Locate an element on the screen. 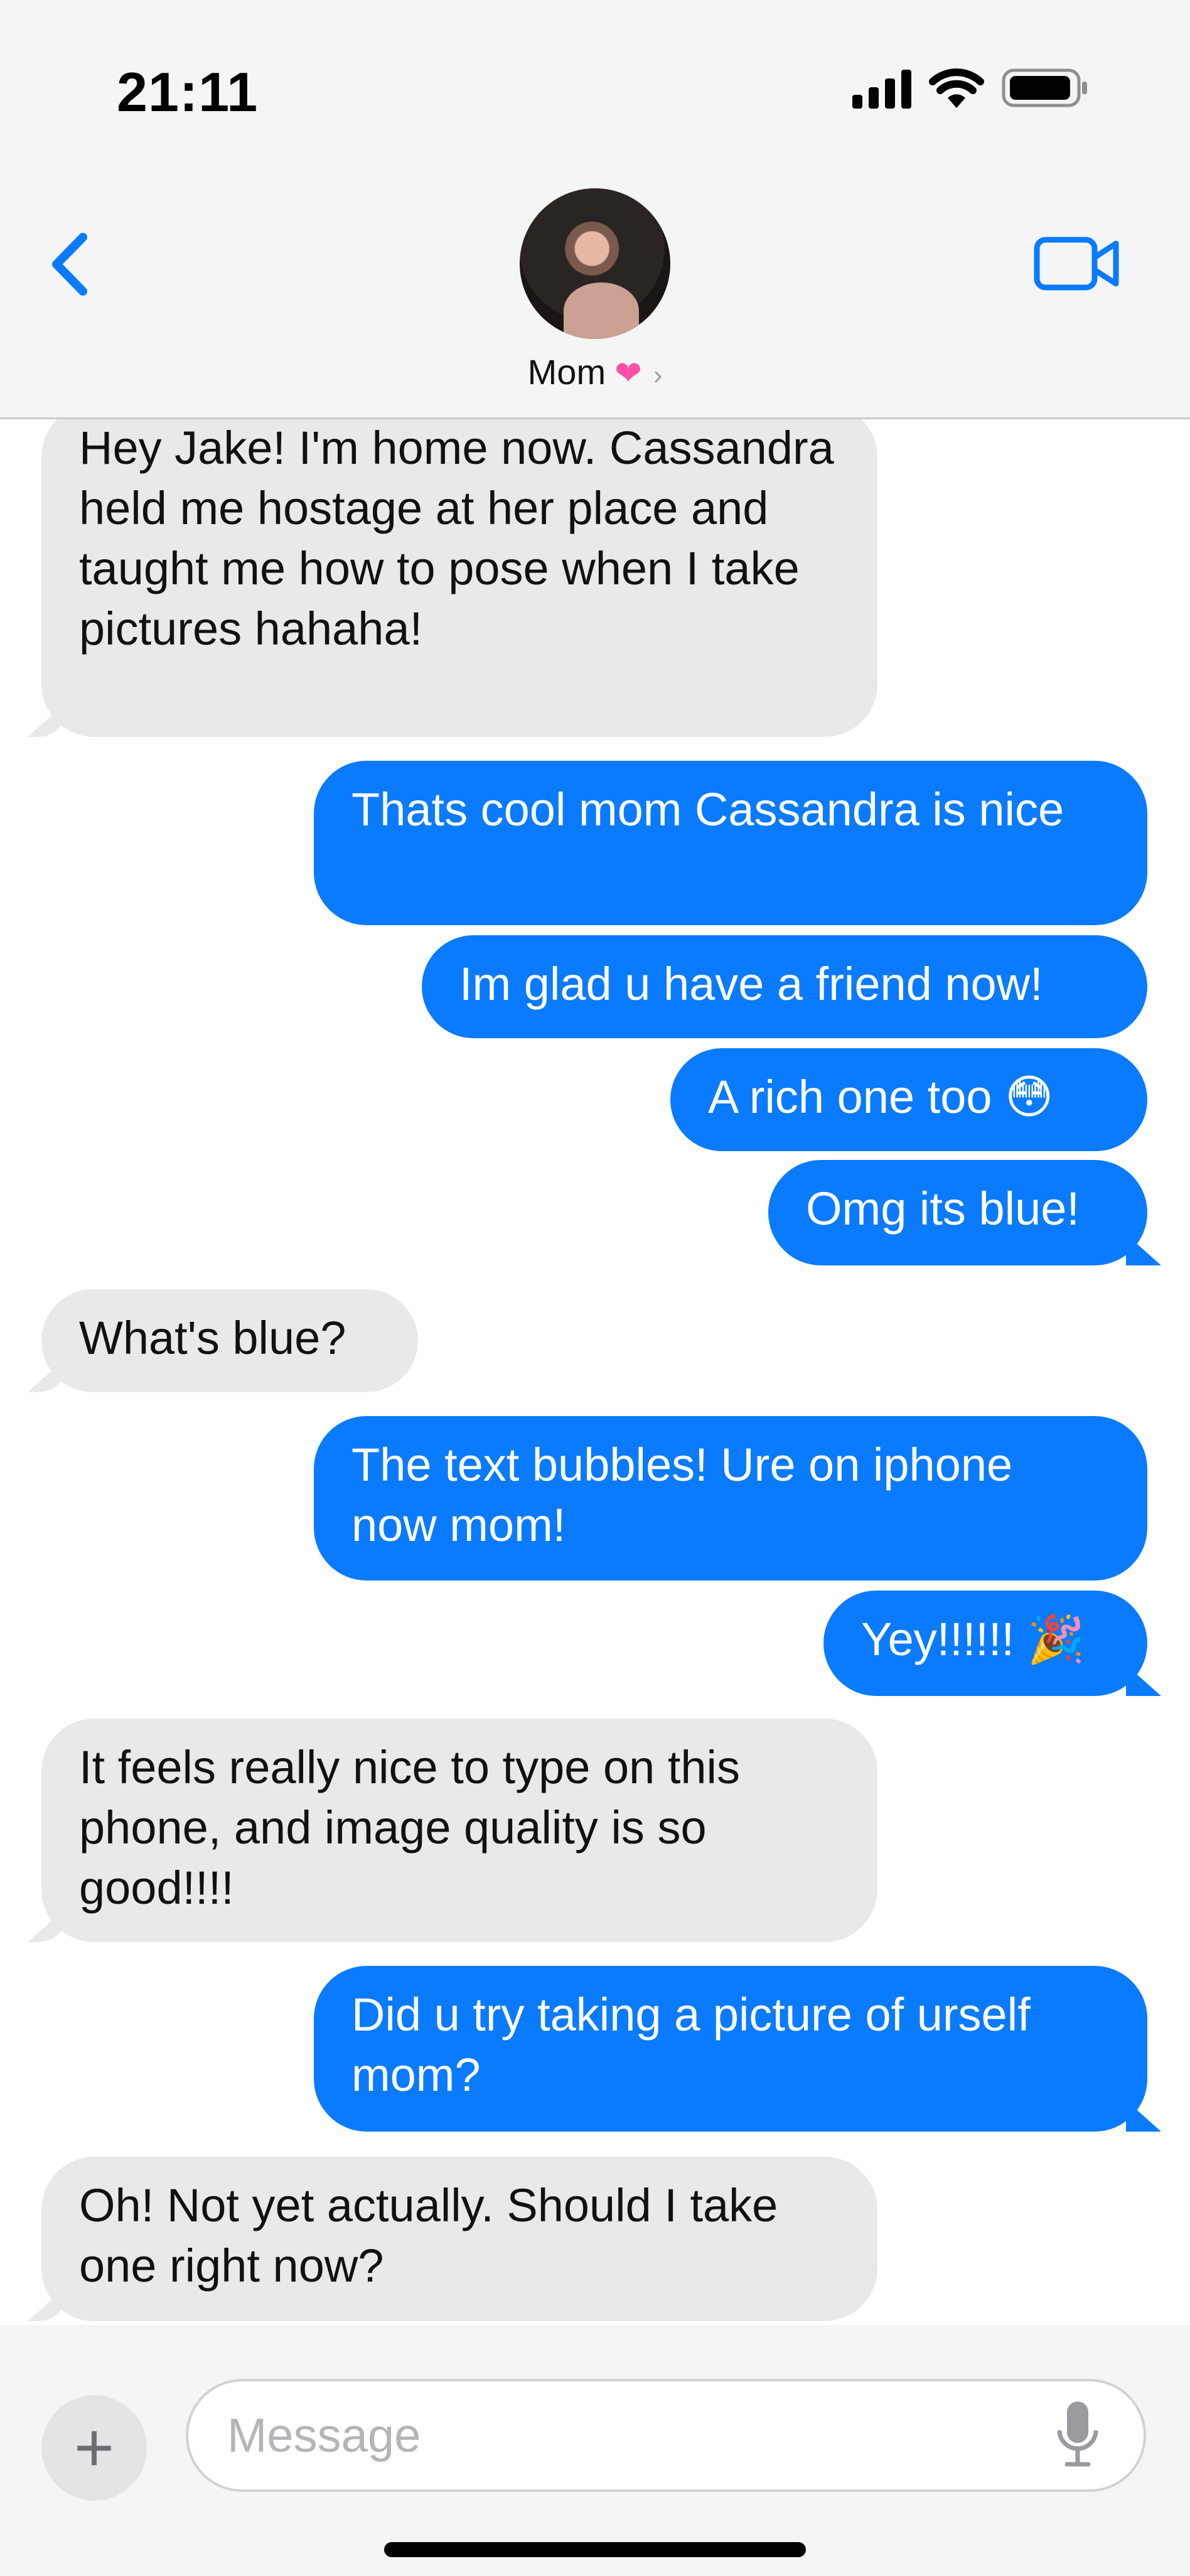 This screenshot has height=2576, width=1190. cellular-signal-icon is located at coordinates (882, 88).